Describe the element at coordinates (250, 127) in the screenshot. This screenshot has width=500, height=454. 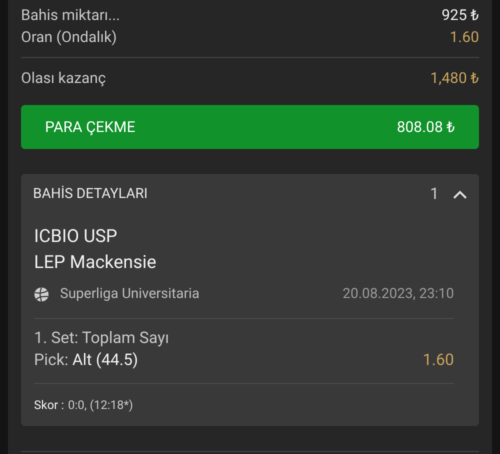
I see `cashout-button: PARA ÇEKME 808.08 ₺` at that location.